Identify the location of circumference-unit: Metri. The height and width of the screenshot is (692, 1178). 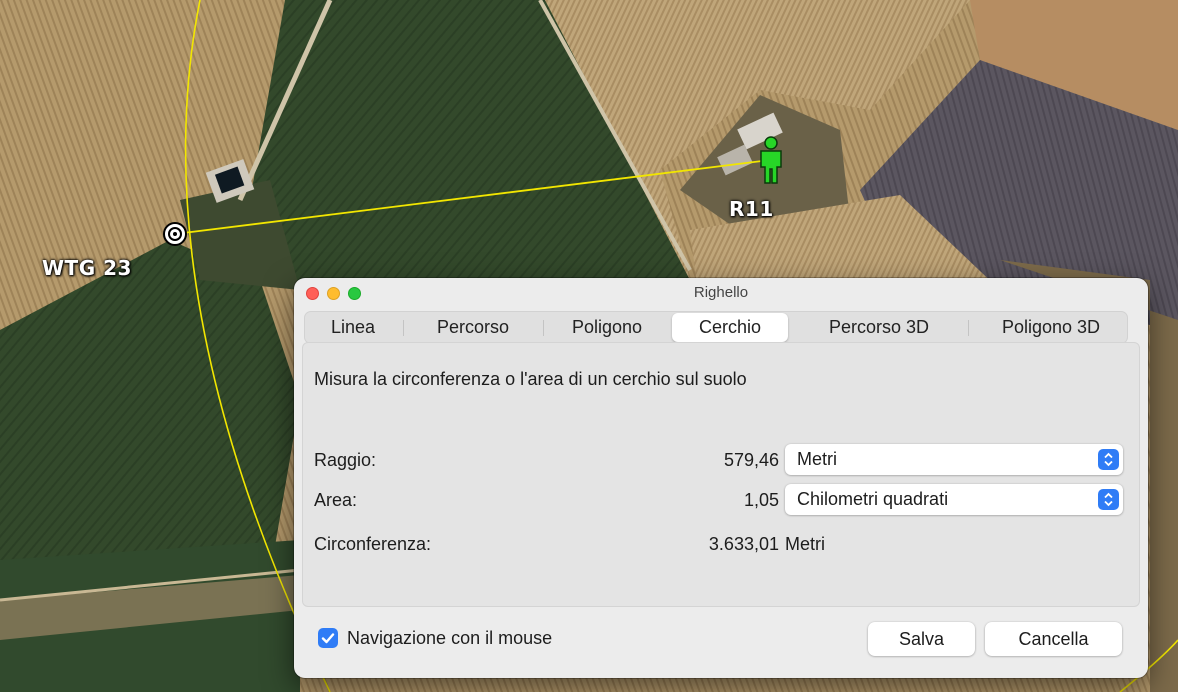
(805, 544).